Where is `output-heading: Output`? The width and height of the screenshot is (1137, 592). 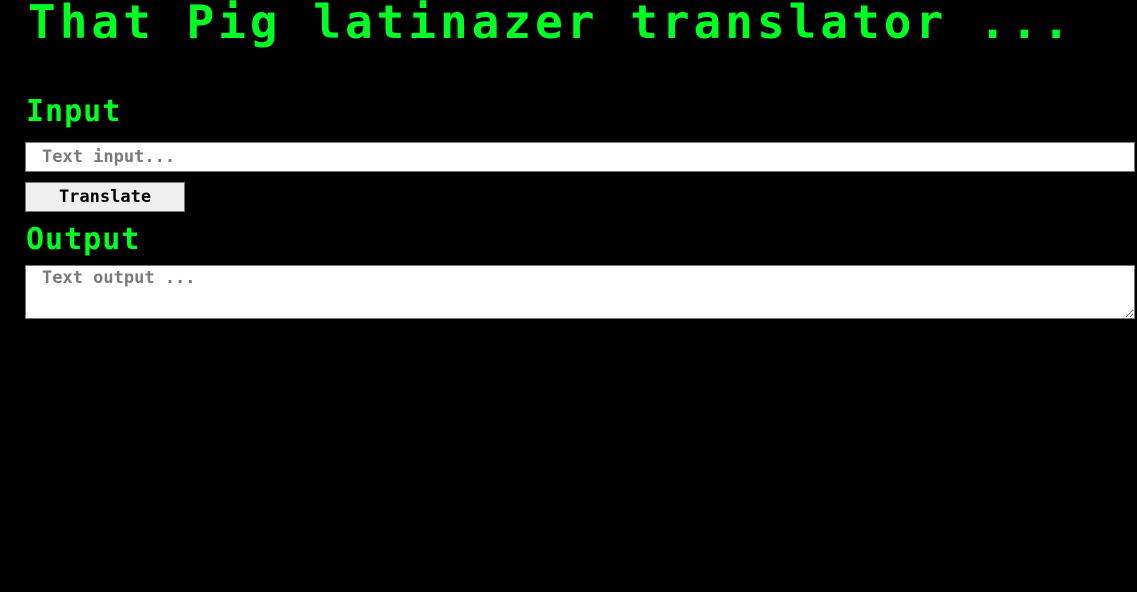
output-heading: Output is located at coordinates (83, 239).